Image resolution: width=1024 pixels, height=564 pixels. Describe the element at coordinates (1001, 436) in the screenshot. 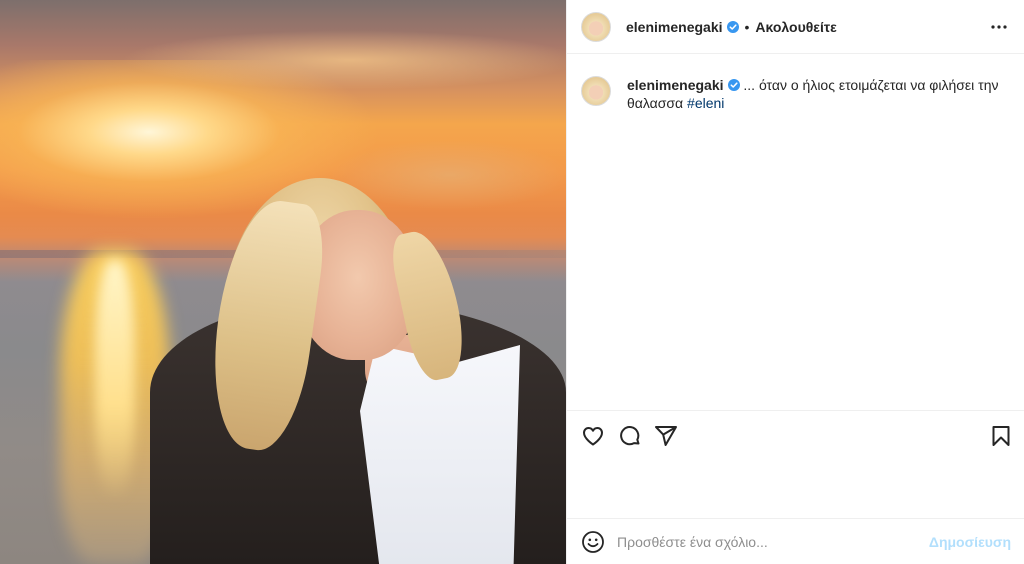

I see `bookmark-icon` at that location.